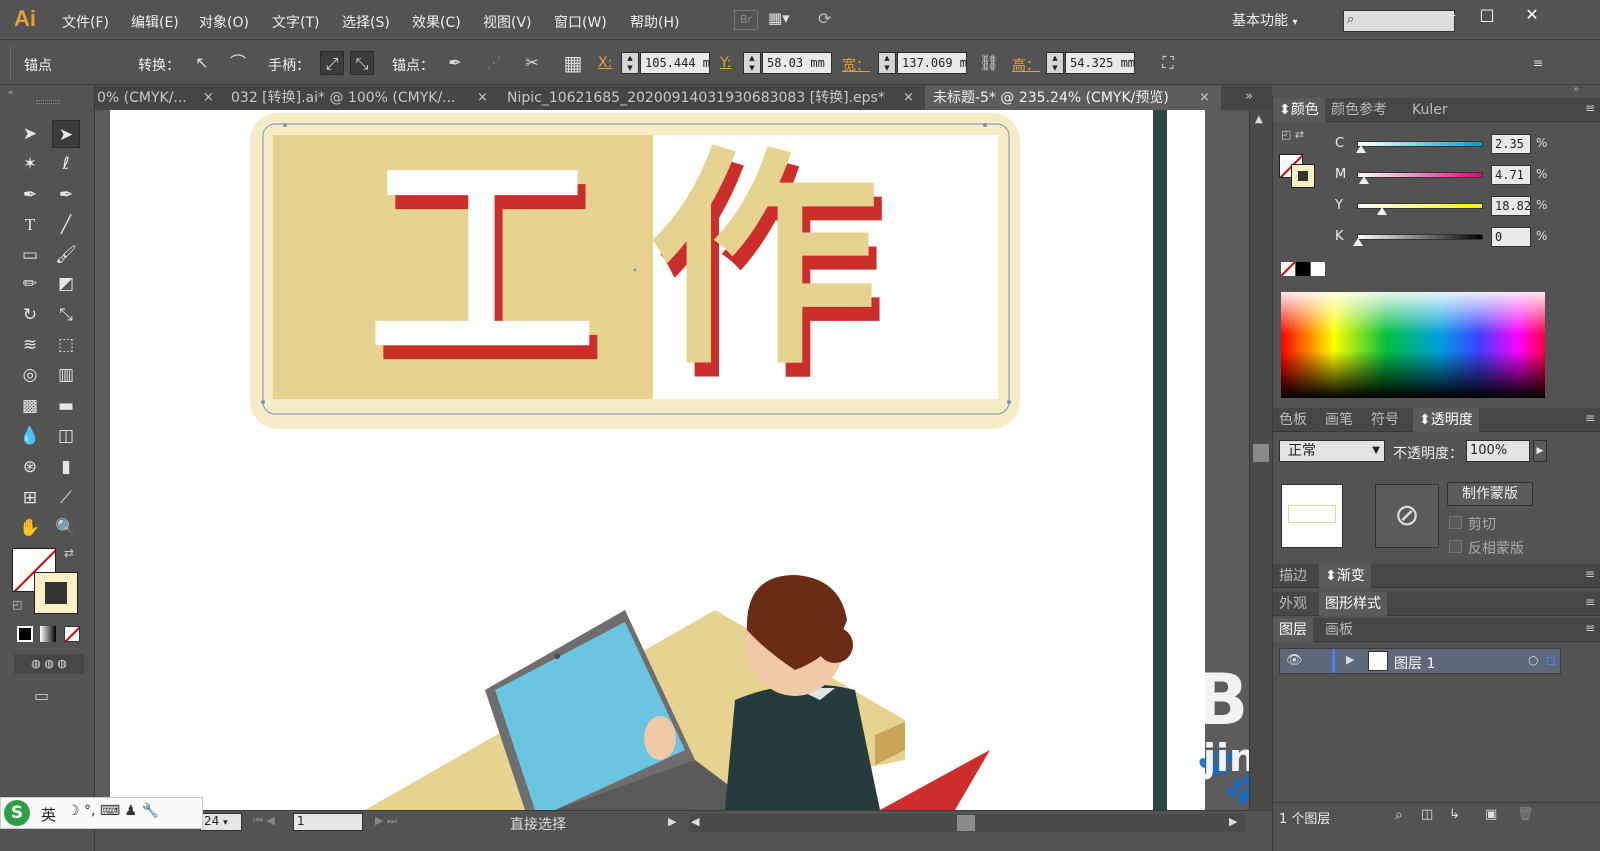 The height and width of the screenshot is (851, 1600). Describe the element at coordinates (30, 528) in the screenshot. I see `hand-tool-icon: ✋` at that location.